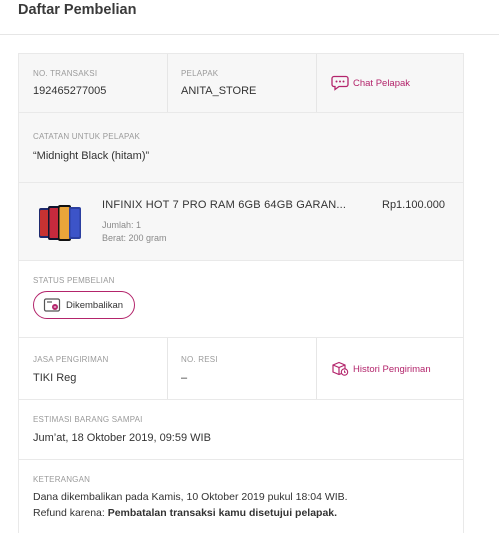  Describe the element at coordinates (65, 73) in the screenshot. I see `transaction-number-label: NO. TRANSAKSI` at that location.